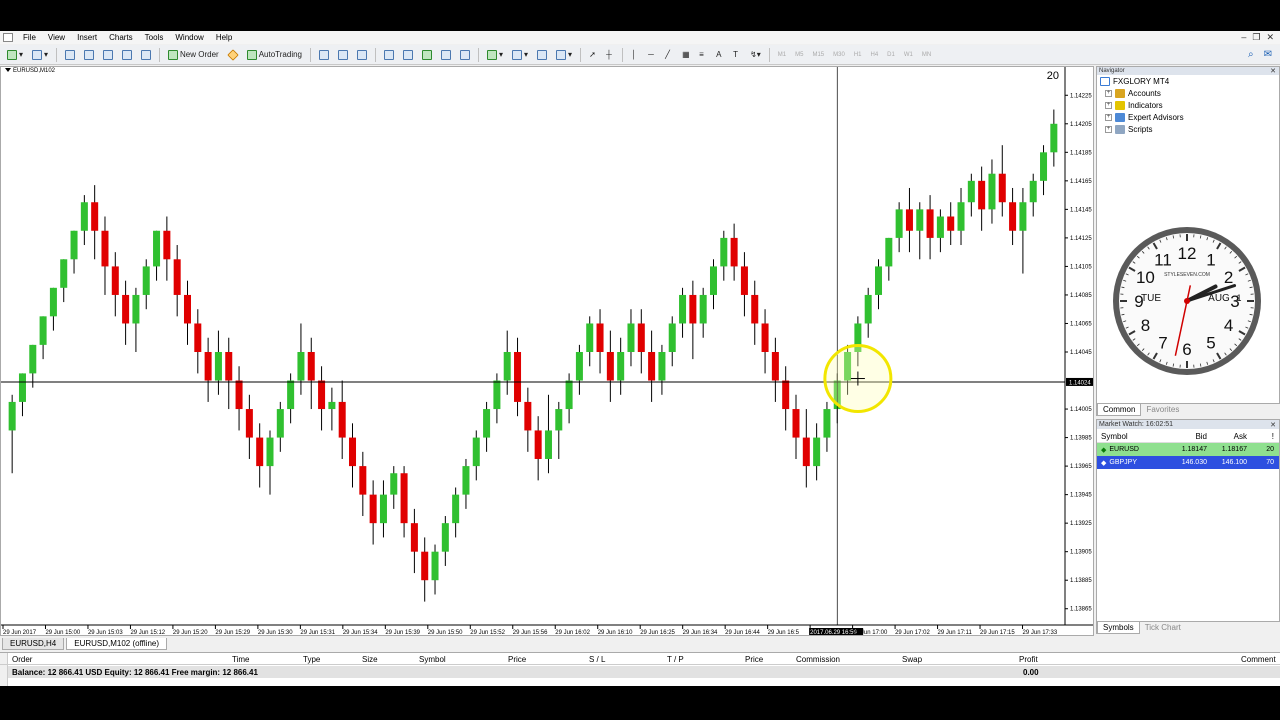 The image size is (1280, 720). What do you see at coordinates (1162, 410) in the screenshot?
I see `tab-favorites: Favorites` at bounding box center [1162, 410].